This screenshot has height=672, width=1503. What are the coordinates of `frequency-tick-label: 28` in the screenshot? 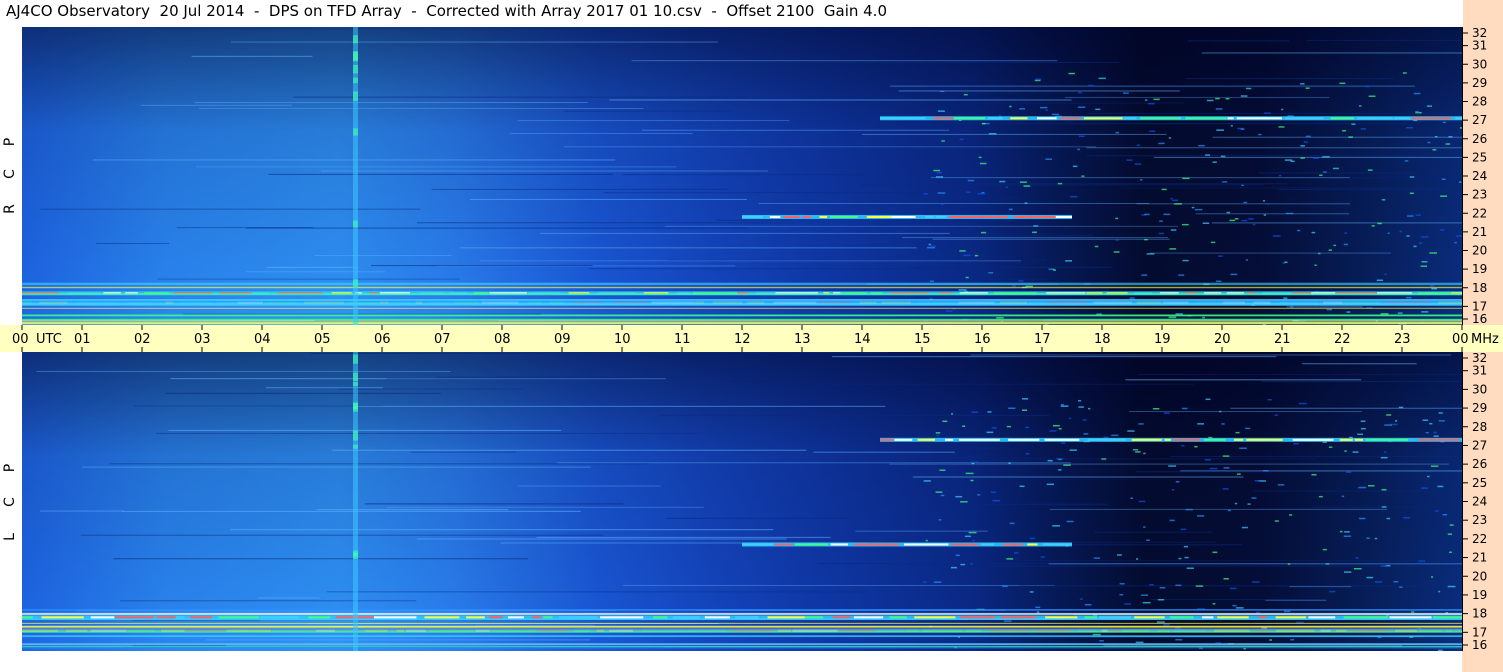 It's located at (1479, 427).